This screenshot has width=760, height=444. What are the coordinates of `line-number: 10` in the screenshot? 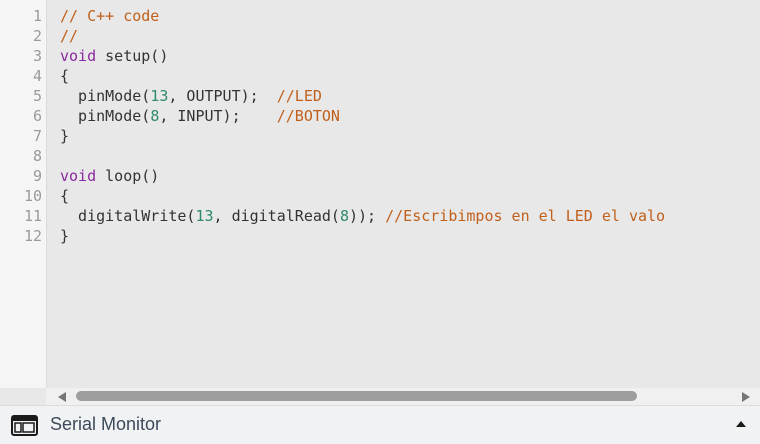 It's located at (32, 196).